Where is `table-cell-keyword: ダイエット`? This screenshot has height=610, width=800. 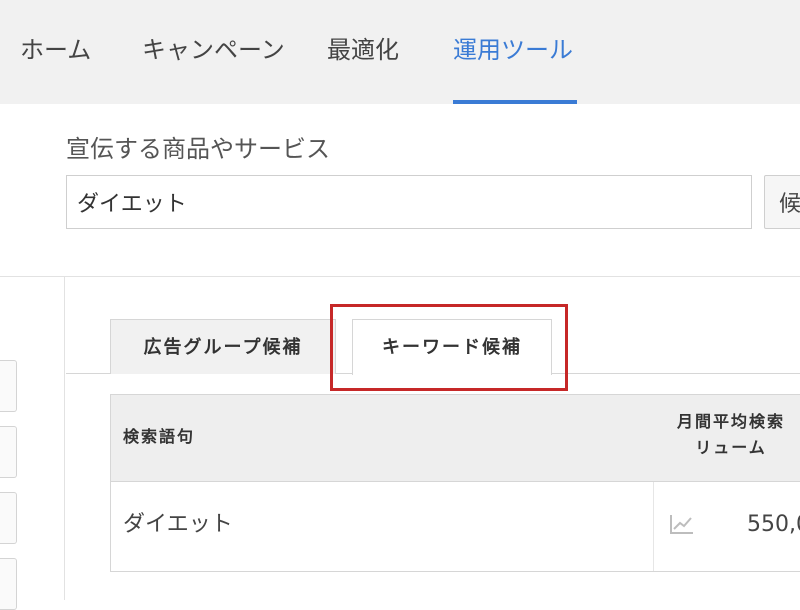 table-cell-keyword: ダイエット is located at coordinates (178, 524).